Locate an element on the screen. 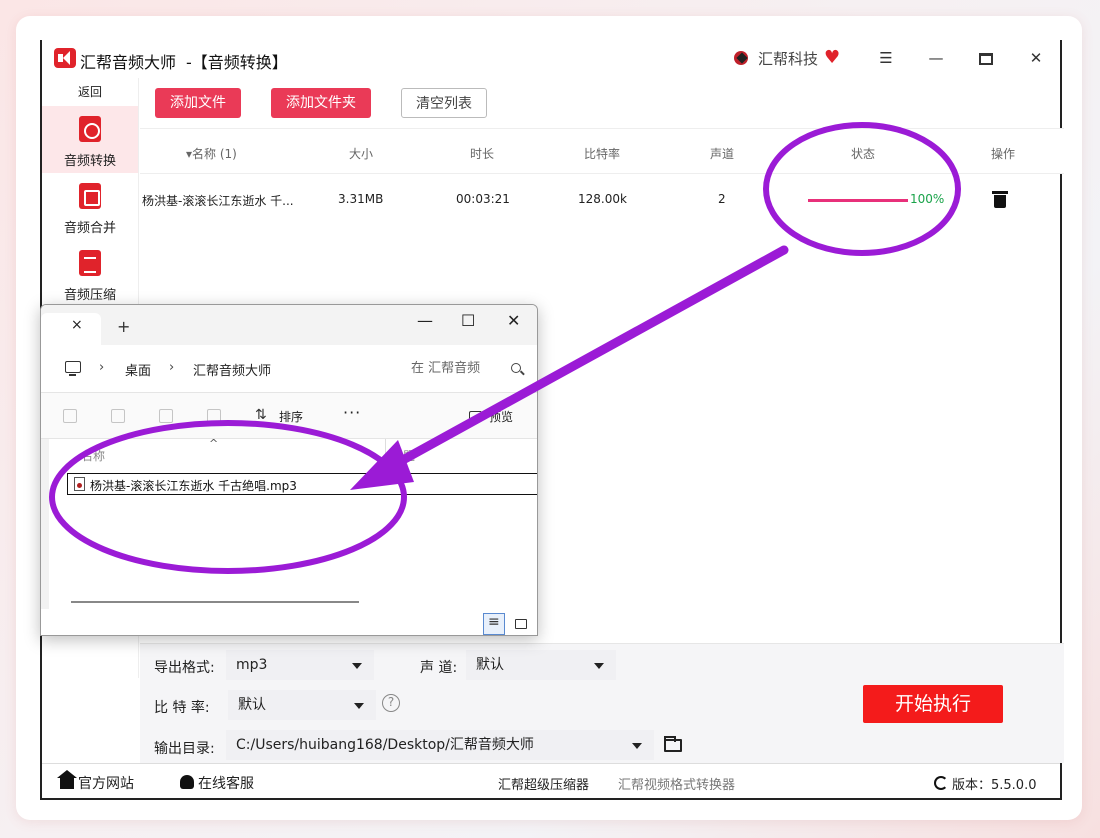 Image resolution: width=1100 pixels, height=838 pixels. explorer-tab-bar: × + — ☐ ✕ is located at coordinates (289, 325).